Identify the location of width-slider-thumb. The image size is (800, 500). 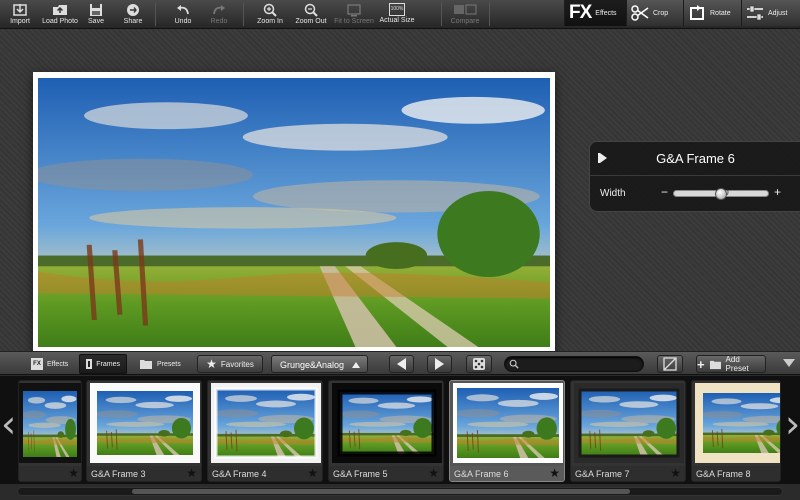
(721, 194).